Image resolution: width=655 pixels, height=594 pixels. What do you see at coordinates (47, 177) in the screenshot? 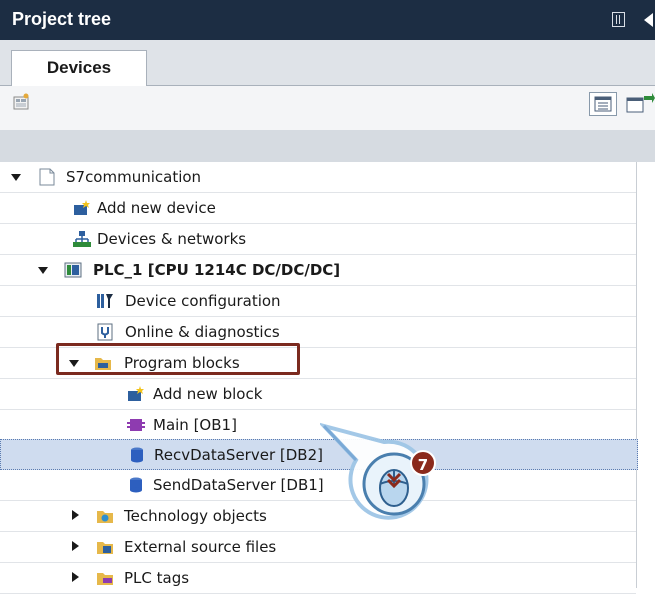
I see `project-icon` at bounding box center [47, 177].